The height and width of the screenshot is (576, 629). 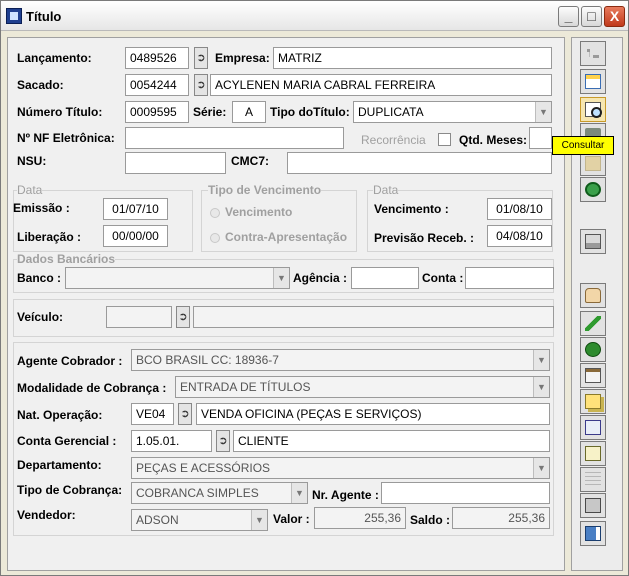 I want to click on conta-field, so click(x=509, y=278).